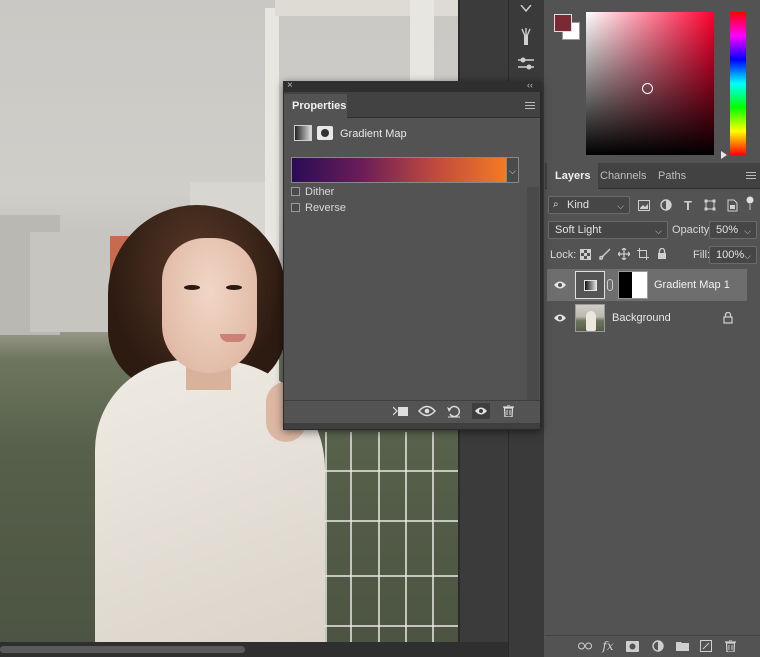 The height and width of the screenshot is (657, 760). What do you see at coordinates (563, 255) in the screenshot?
I see `lock-label: Lock:` at bounding box center [563, 255].